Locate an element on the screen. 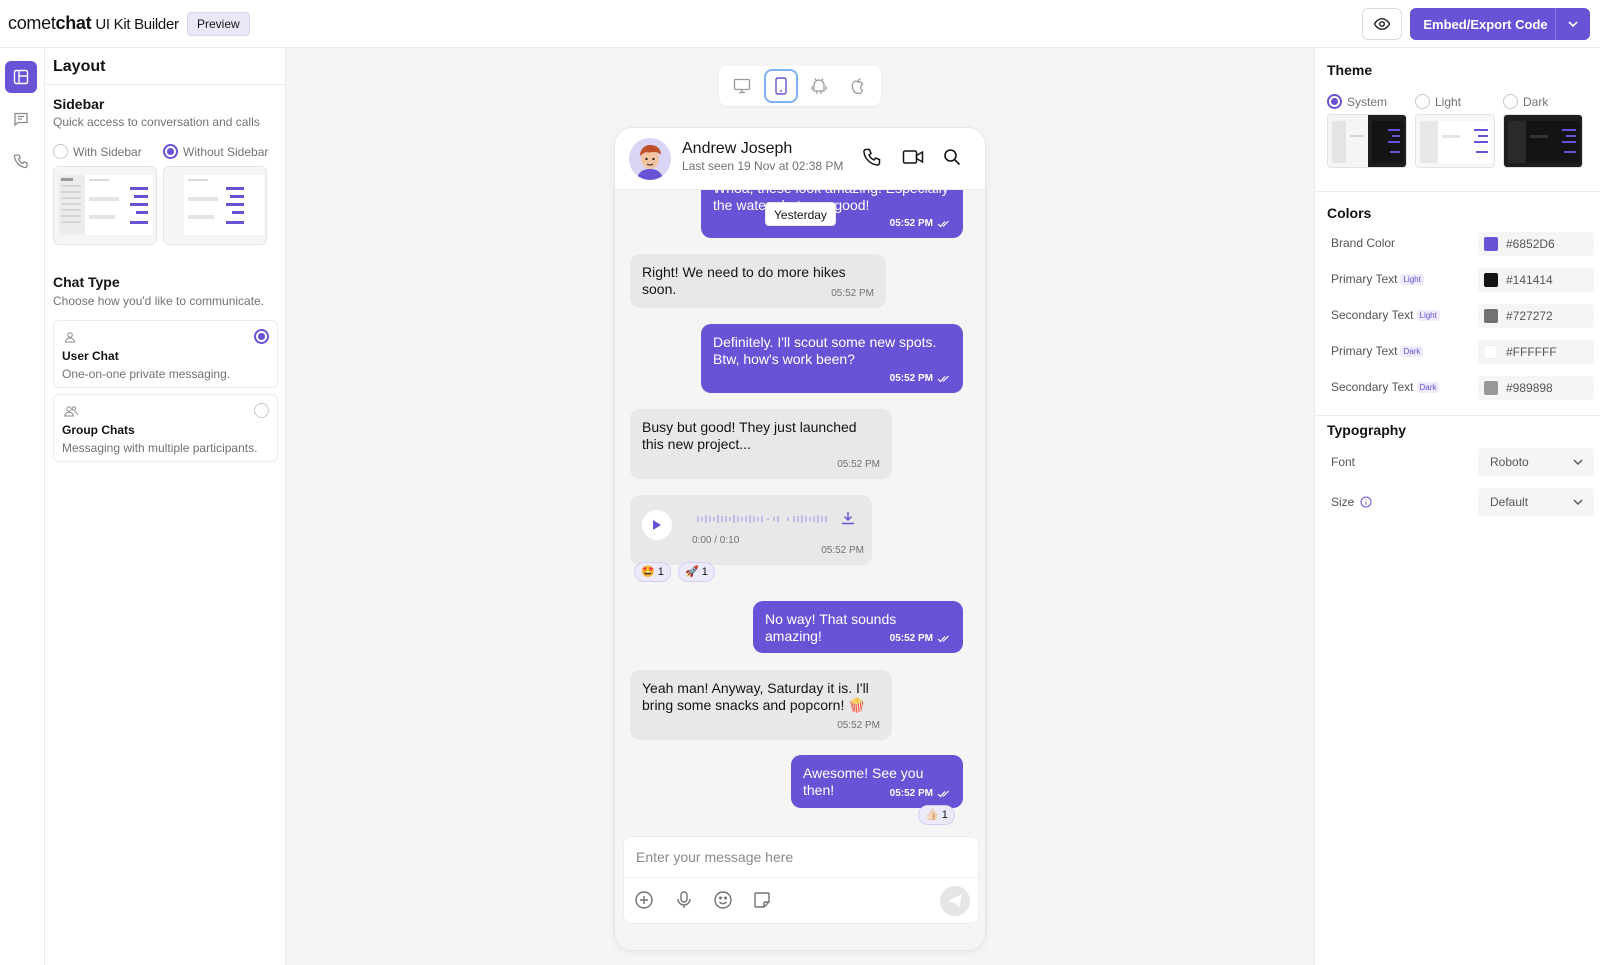 This screenshot has width=1600, height=965. secondary-text-light-field: #727272 is located at coordinates (1536, 316).